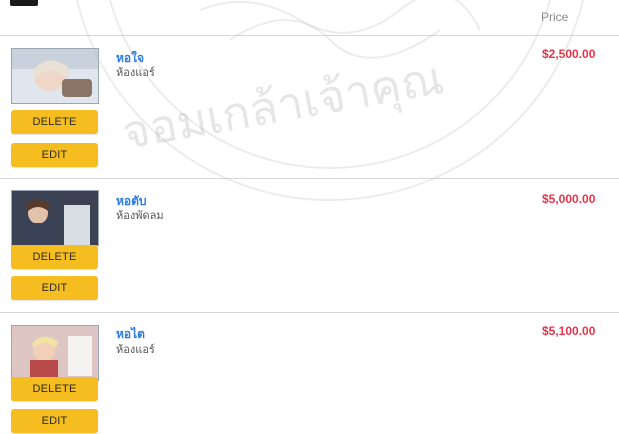 This screenshot has width=619, height=434. I want to click on svg-text: จอมเกล้าเจ้าคุณ, so click(282, 105).